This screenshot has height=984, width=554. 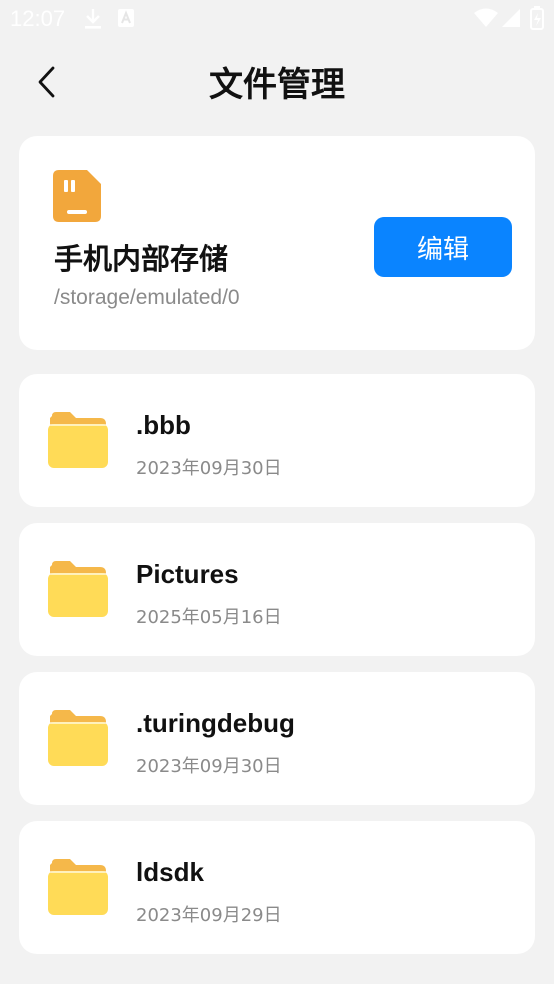 I want to click on folder-item: ldsdk 2023年09月29日, so click(x=277, y=887).